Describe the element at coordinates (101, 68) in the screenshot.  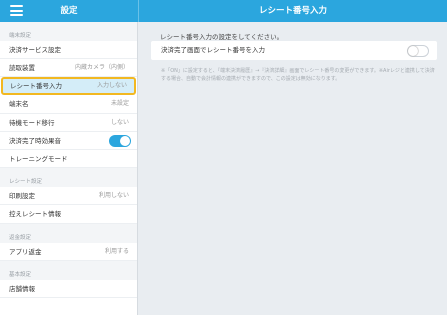
I see `sidebar-item-value: 内蔵カメラ（内側）` at that location.